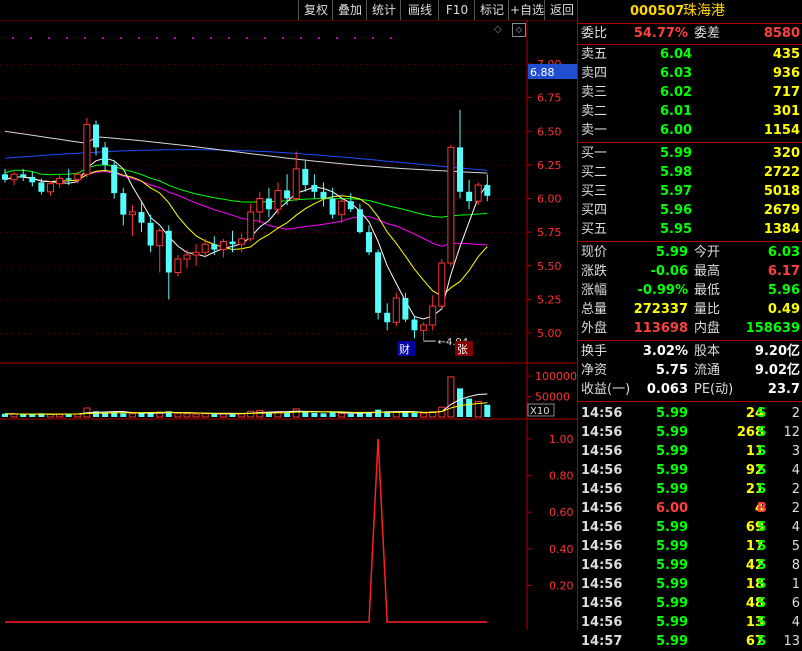 Image resolution: width=802 pixels, height=651 pixels. I want to click on sell-label: 卖一, so click(594, 130).